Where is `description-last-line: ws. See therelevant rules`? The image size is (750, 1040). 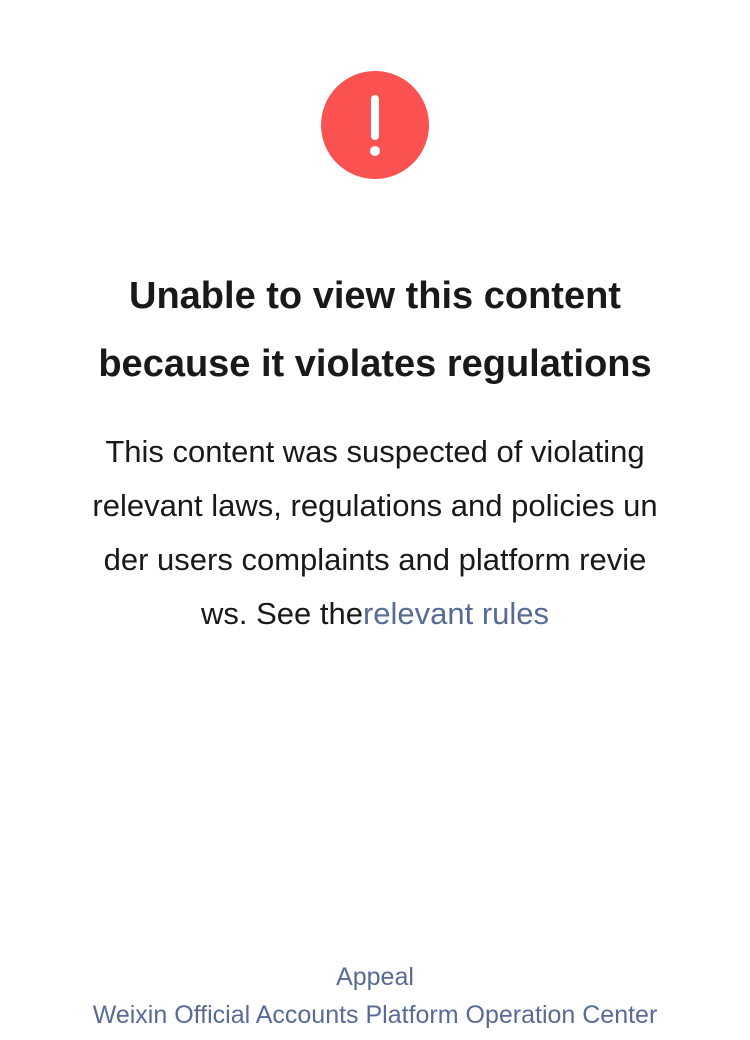 description-last-line: ws. See therelevant rules is located at coordinates (375, 614).